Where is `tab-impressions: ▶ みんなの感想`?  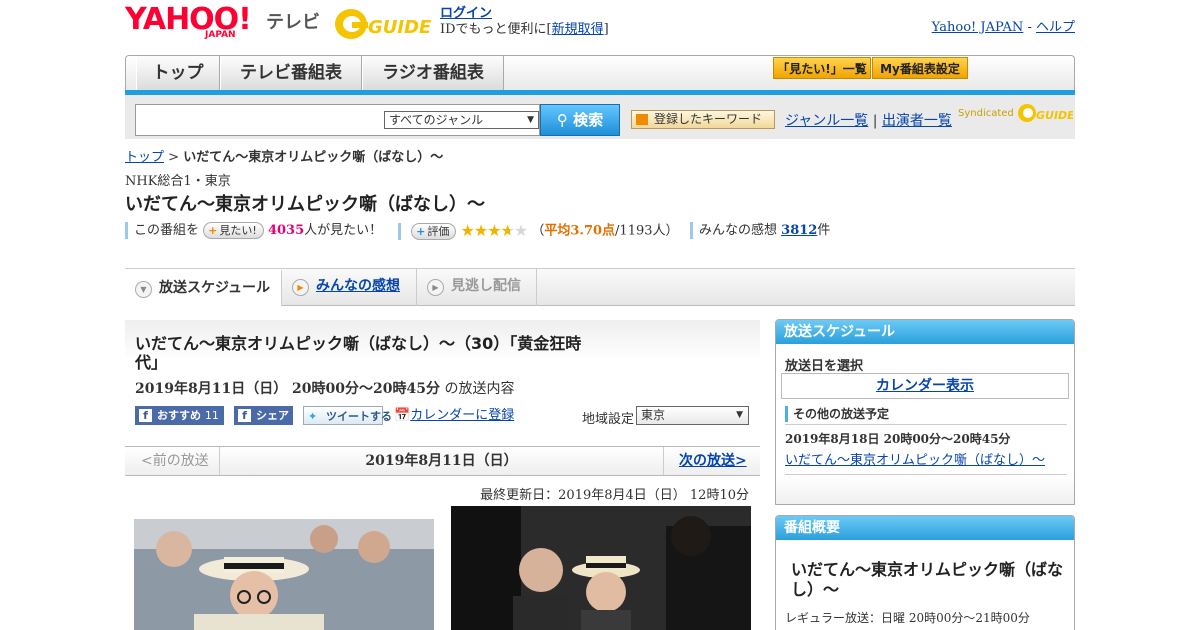 tab-impressions: ▶ みんなの感想 is located at coordinates (349, 287).